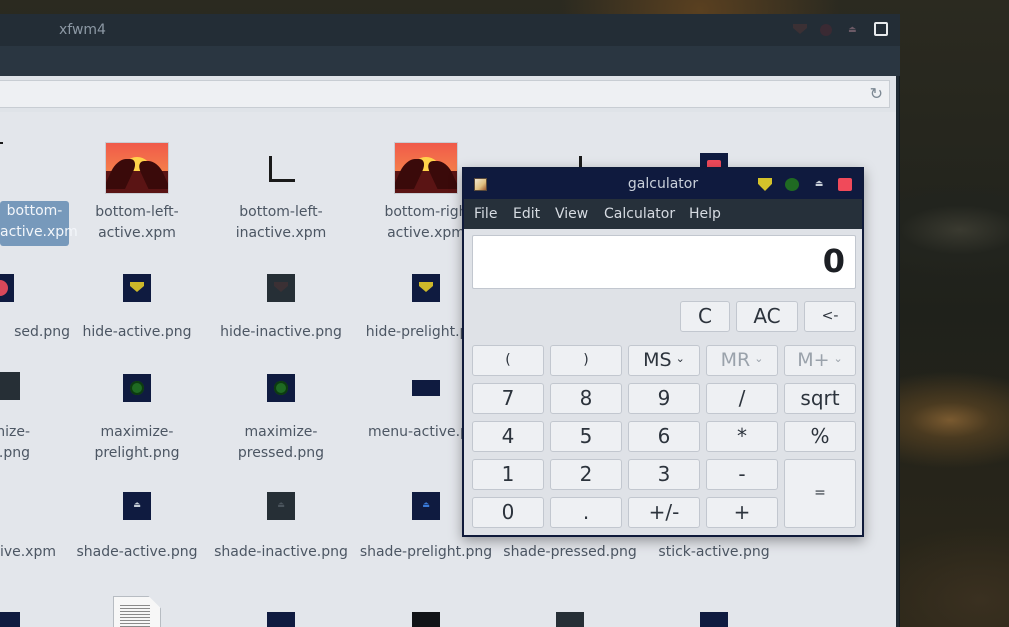 The image size is (1009, 627). Describe the element at coordinates (881, 29) in the screenshot. I see `close-button` at that location.